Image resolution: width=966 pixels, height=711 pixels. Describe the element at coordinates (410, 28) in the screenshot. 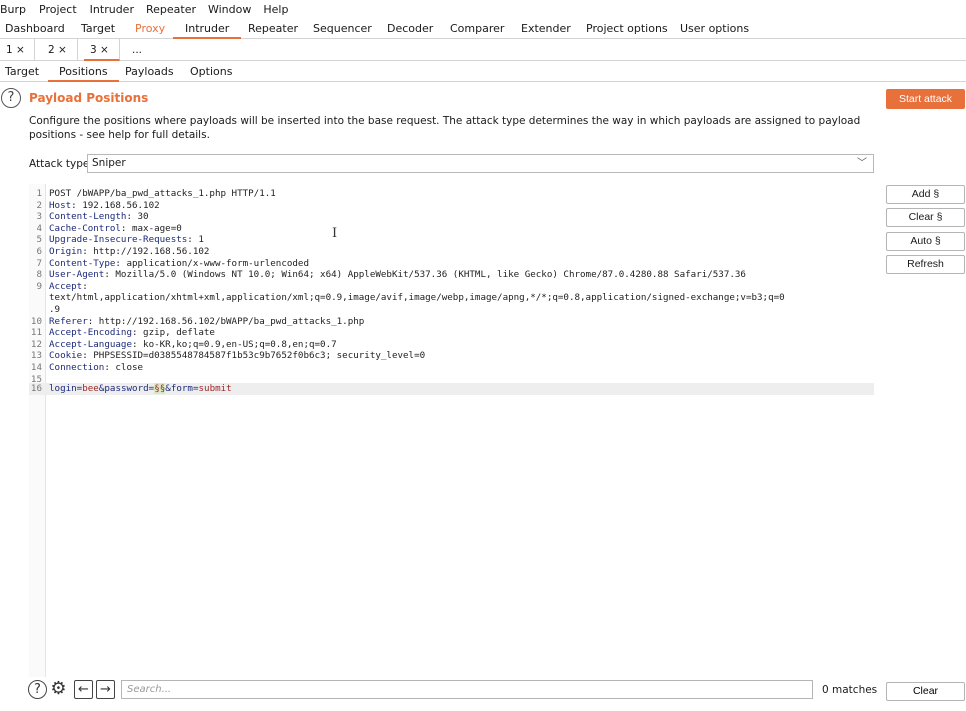

I see `tab-decoder: Decoder` at that location.